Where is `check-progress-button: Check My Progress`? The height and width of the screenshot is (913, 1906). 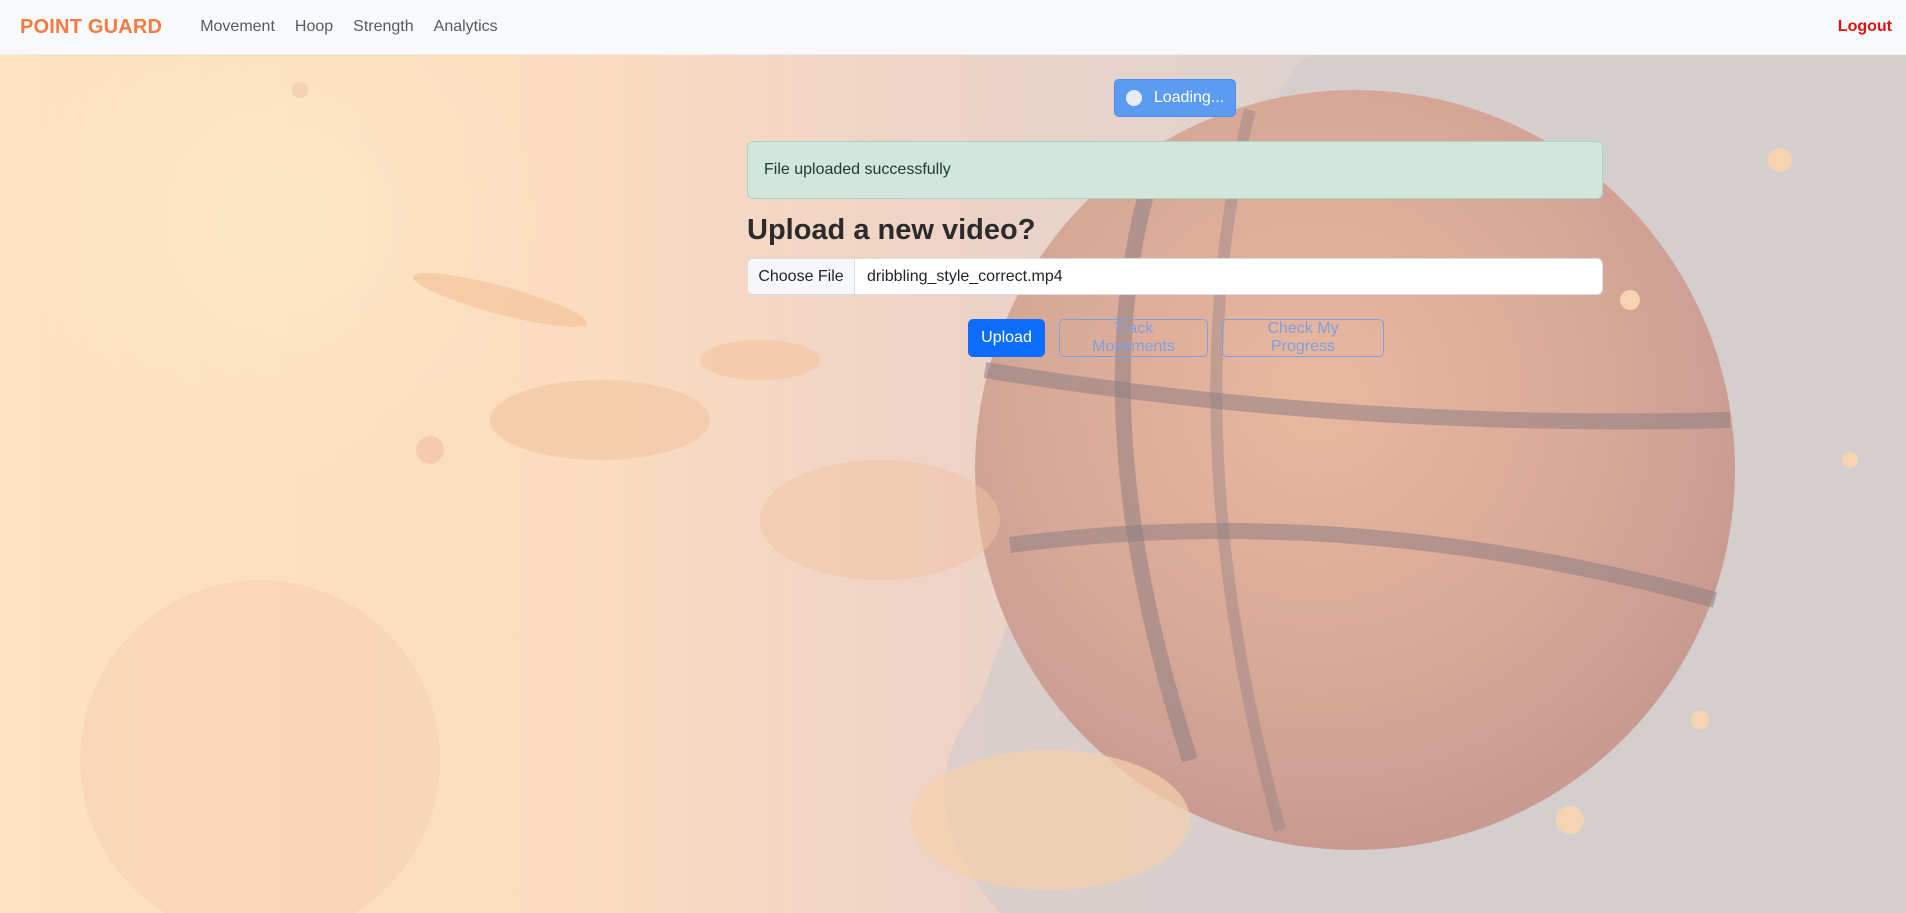 check-progress-button: Check My Progress is located at coordinates (1303, 338).